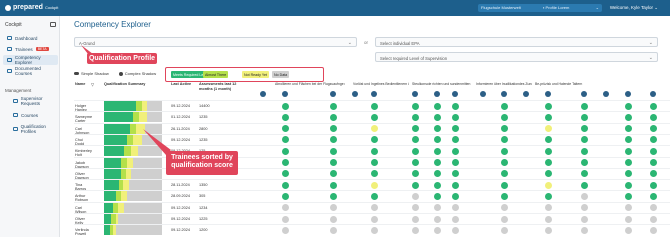 The height and width of the screenshot is (240, 670). What do you see at coordinates (82, 232) in the screenshot?
I see `trainee-name: Verlinda Powell` at bounding box center [82, 232].